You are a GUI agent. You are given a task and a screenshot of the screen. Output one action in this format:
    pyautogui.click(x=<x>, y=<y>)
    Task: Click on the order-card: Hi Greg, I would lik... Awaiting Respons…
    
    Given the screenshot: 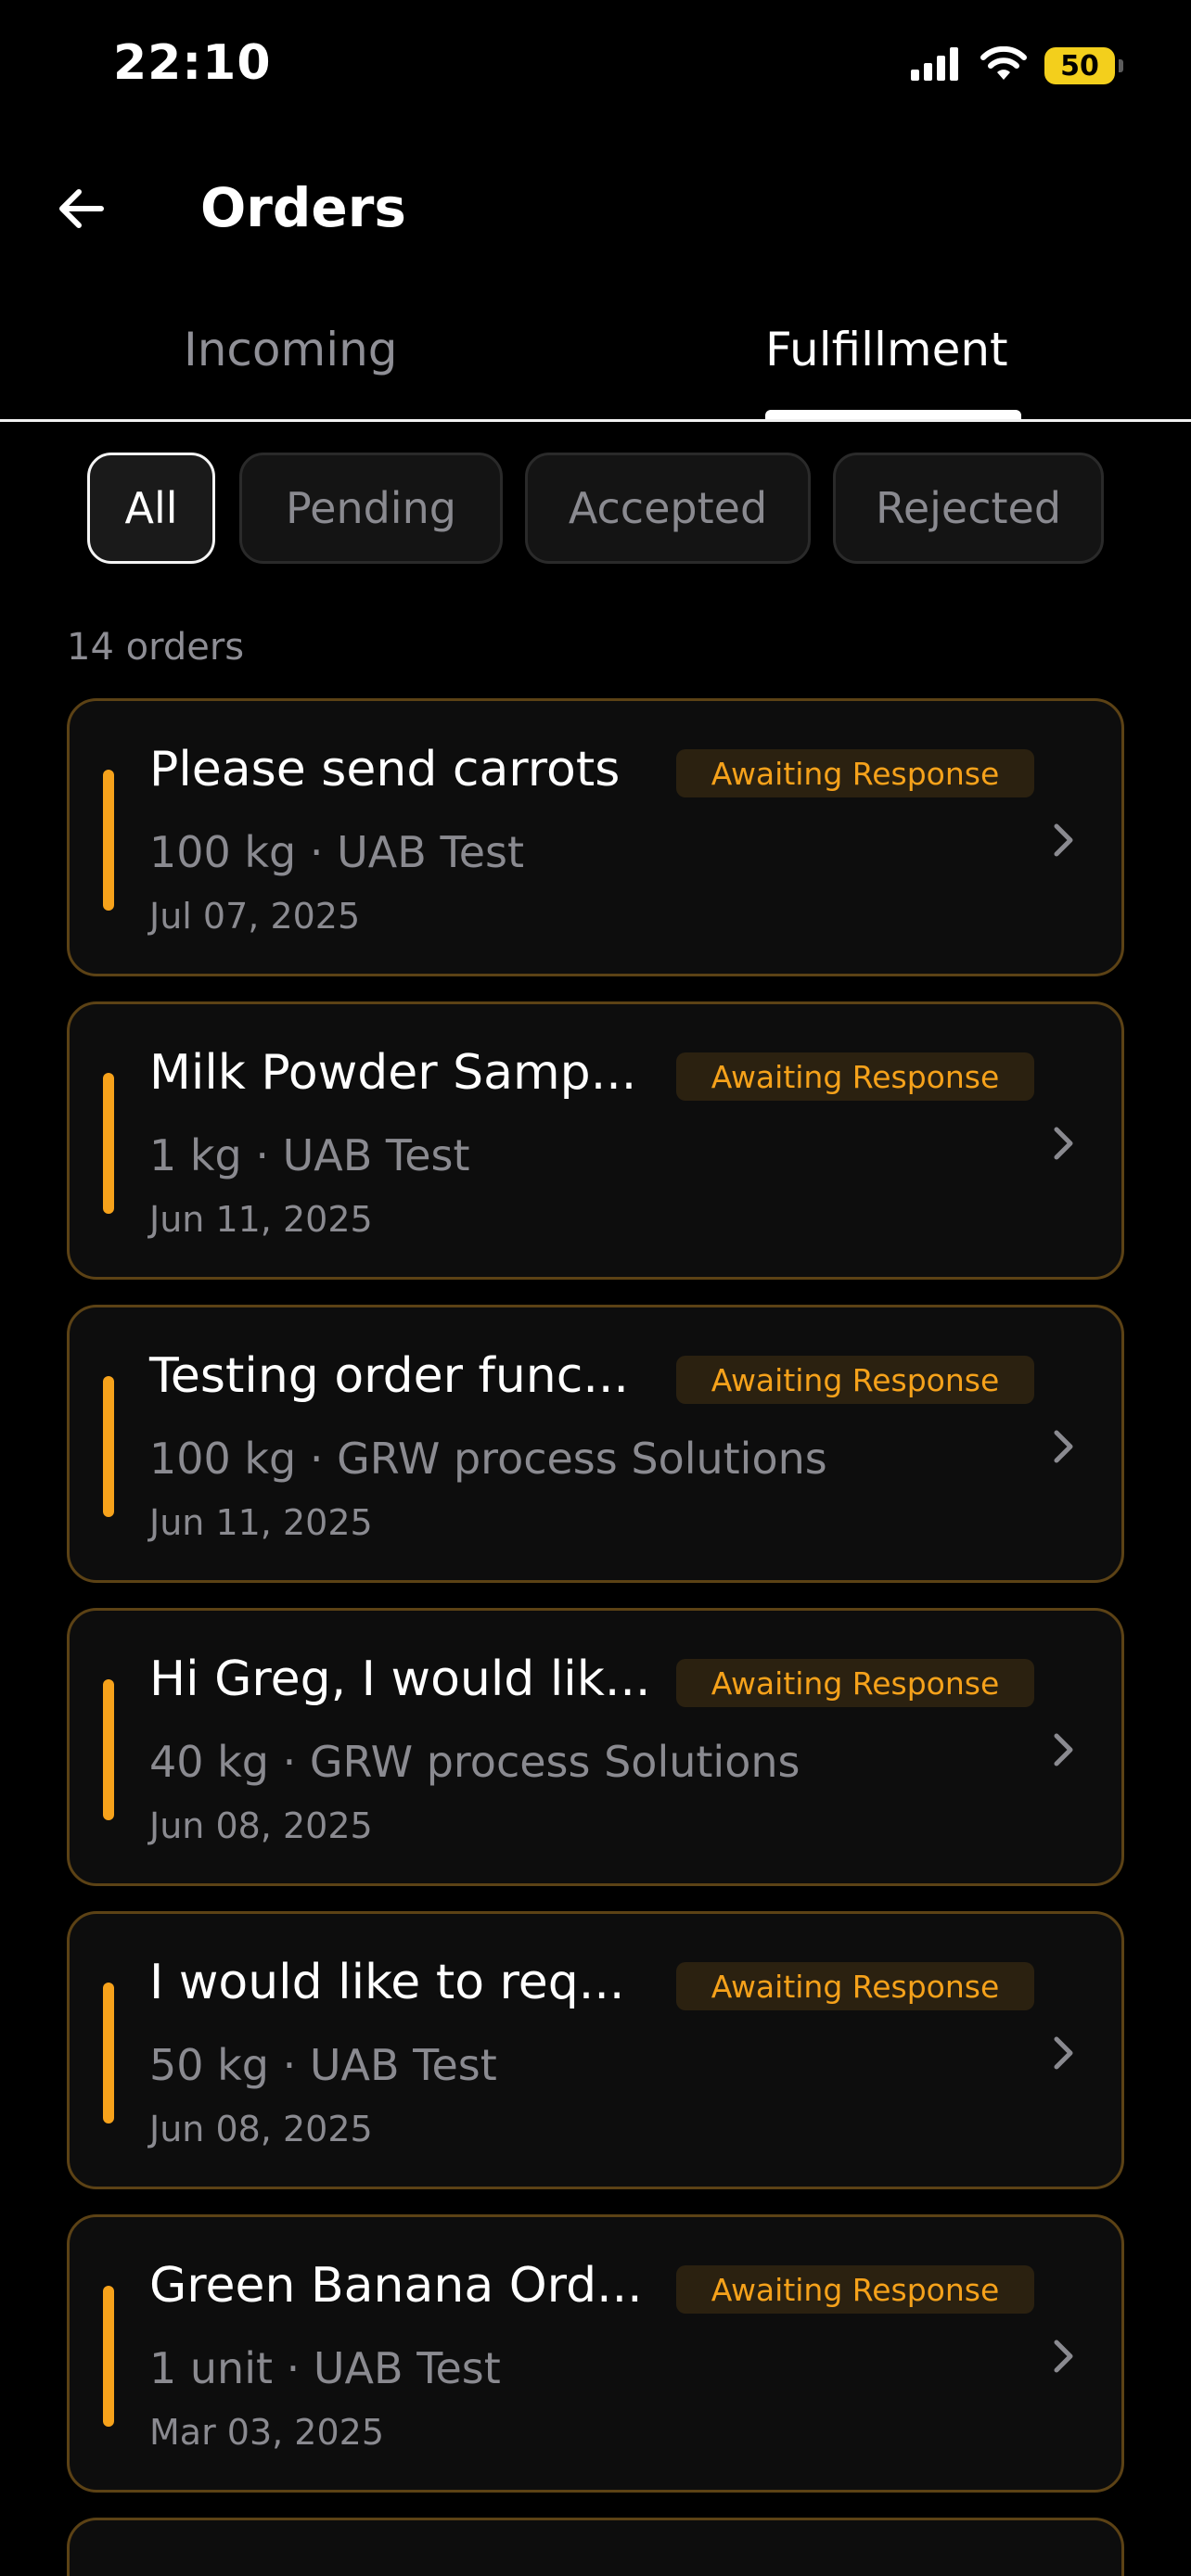 What is the action you would take?
    pyautogui.click(x=595, y=1747)
    